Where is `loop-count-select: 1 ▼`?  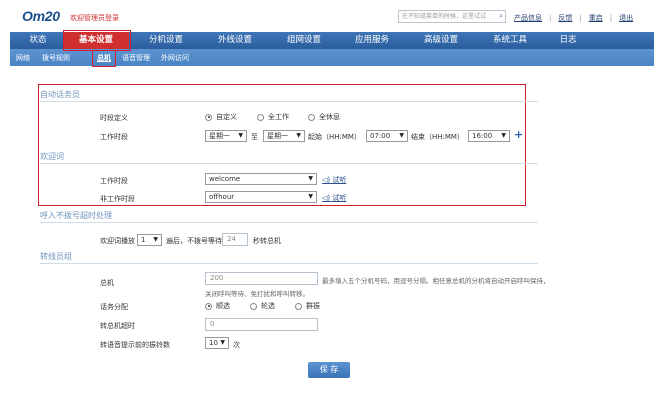 loop-count-select: 1 ▼ is located at coordinates (149, 240).